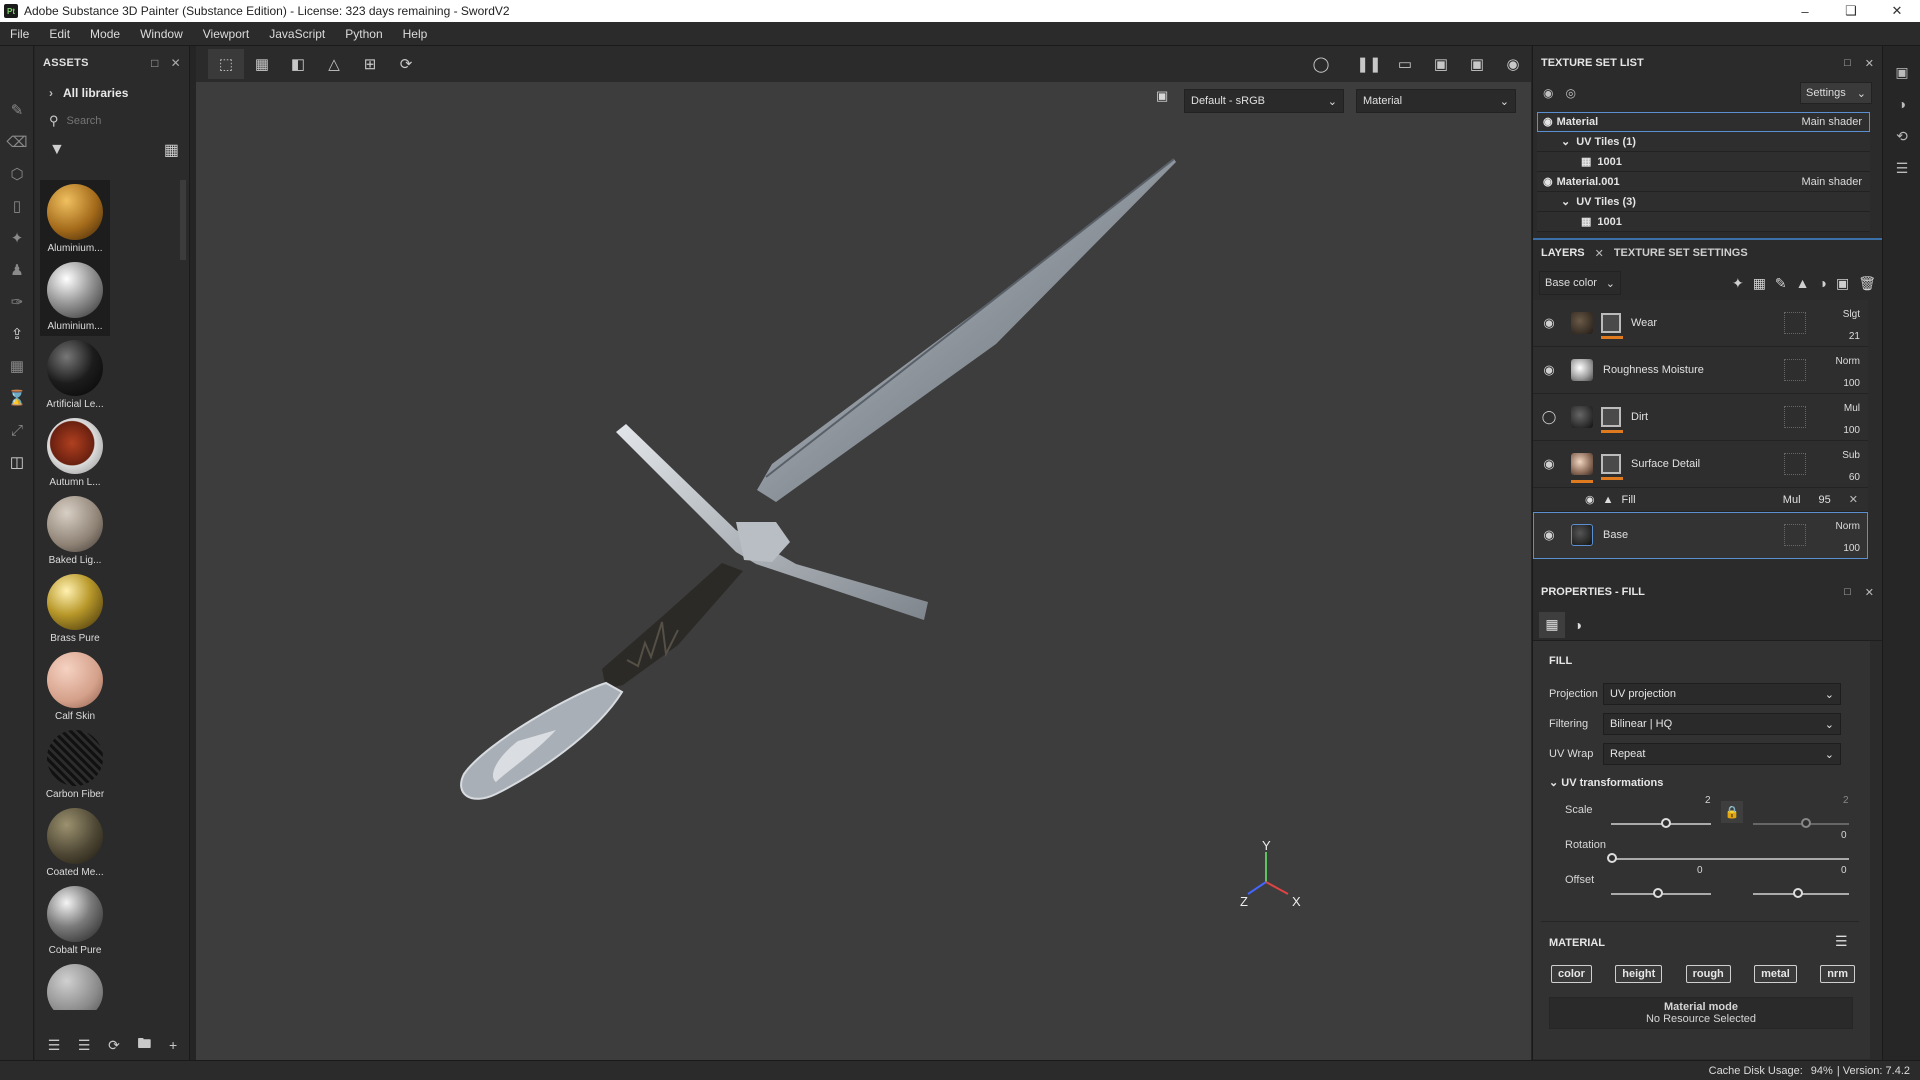 The image size is (1920, 1080). I want to click on menu-viewport: Viewport, so click(226, 34).